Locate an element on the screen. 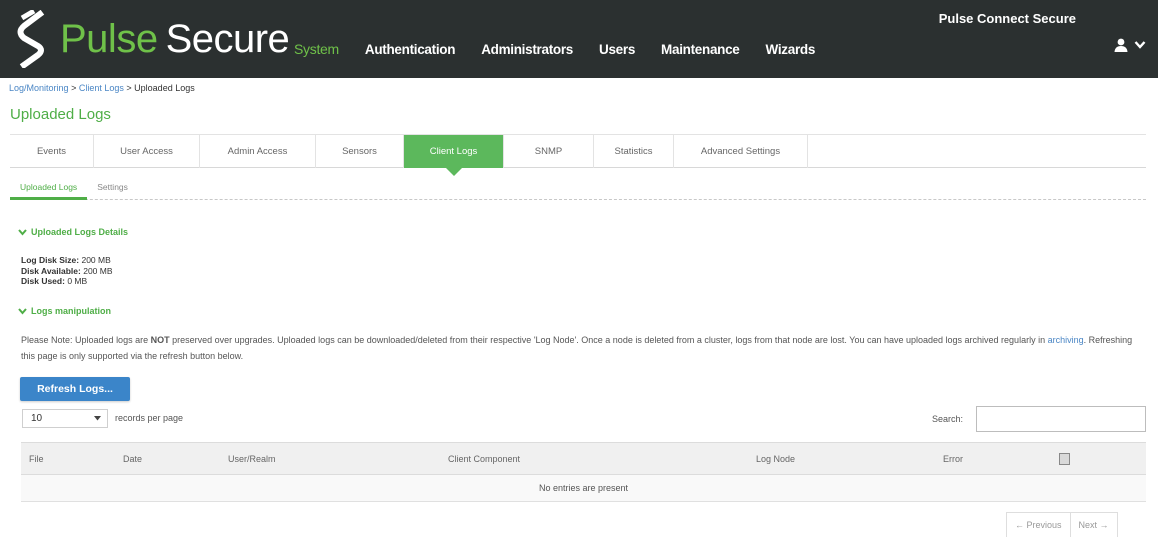 This screenshot has height=537, width=1158. nav-maintenance: Maintenance is located at coordinates (700, 49).